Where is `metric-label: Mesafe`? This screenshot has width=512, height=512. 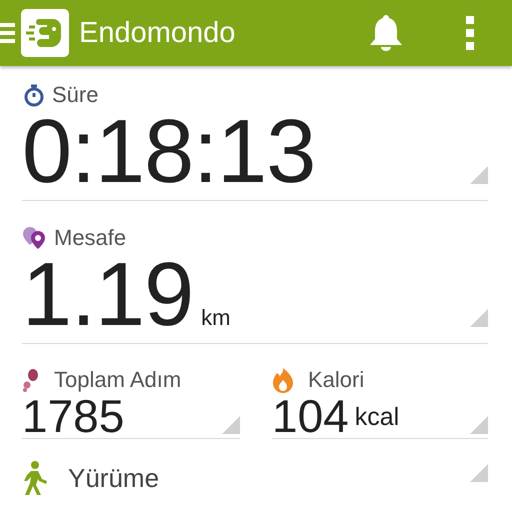
metric-label: Mesafe is located at coordinates (90, 238).